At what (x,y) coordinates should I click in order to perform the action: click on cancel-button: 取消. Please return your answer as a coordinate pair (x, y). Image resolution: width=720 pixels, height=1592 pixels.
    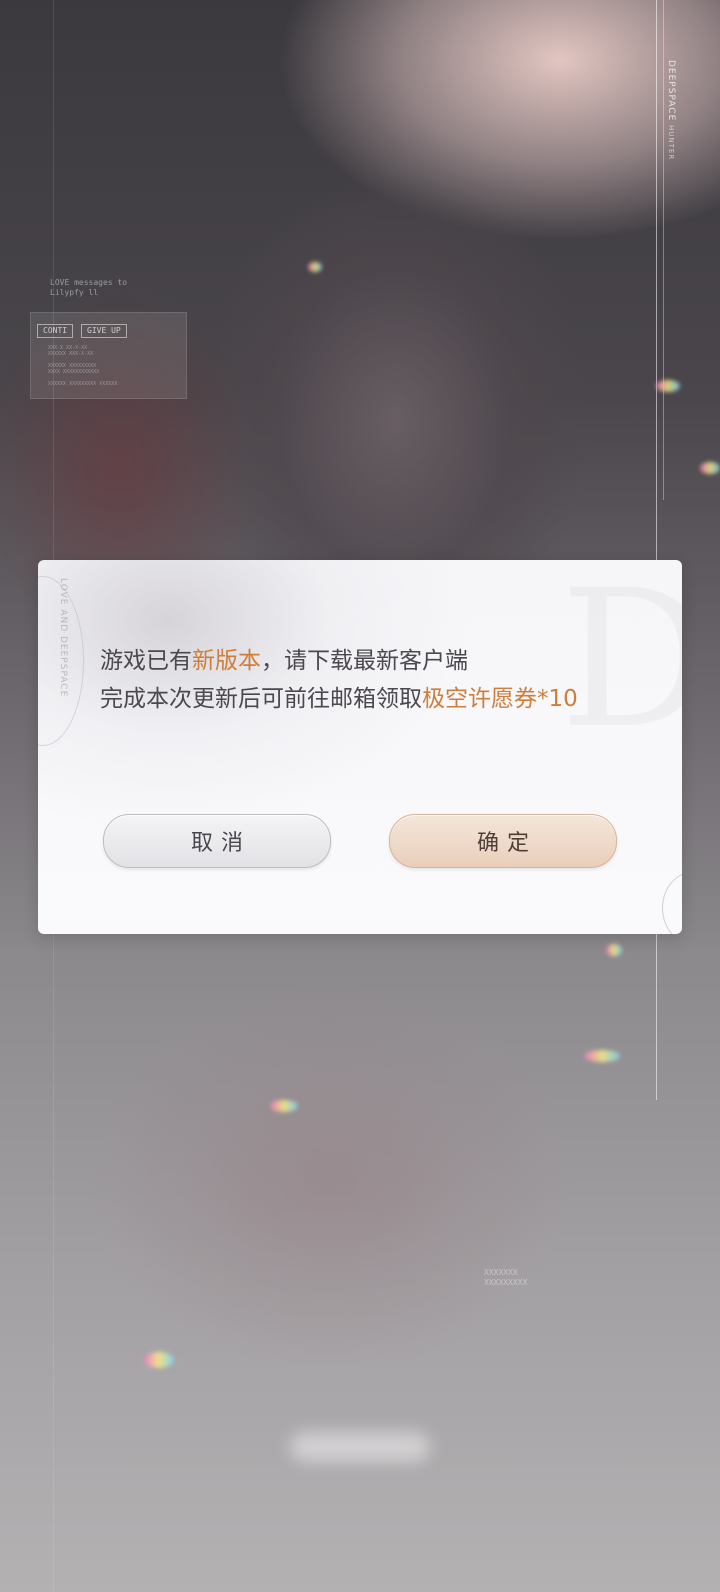
    Looking at the image, I should click on (217, 841).